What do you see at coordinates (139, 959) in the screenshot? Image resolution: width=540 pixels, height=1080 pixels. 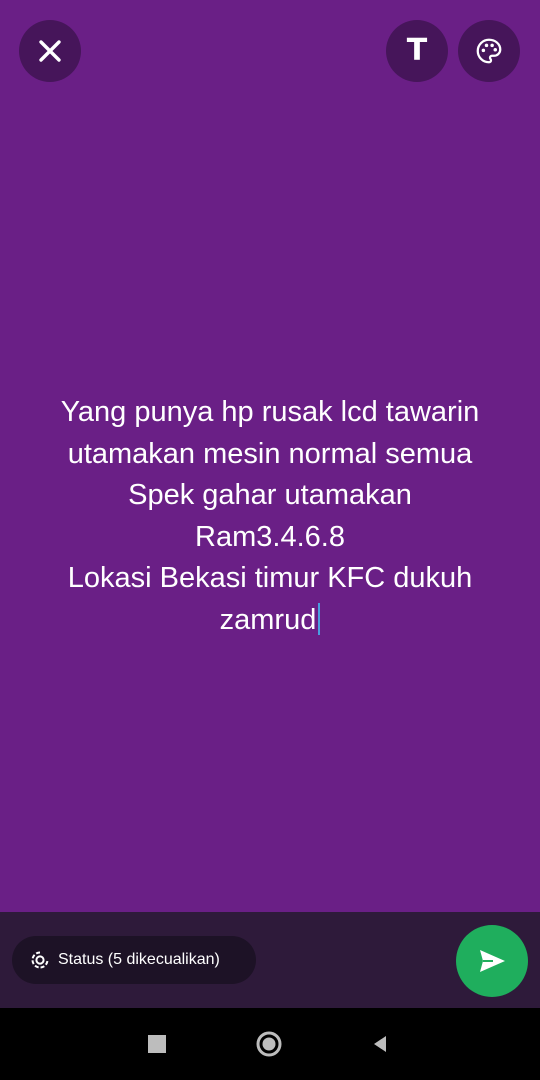 I see `status-audience-label: Status (5 dikecualikan)` at bounding box center [139, 959].